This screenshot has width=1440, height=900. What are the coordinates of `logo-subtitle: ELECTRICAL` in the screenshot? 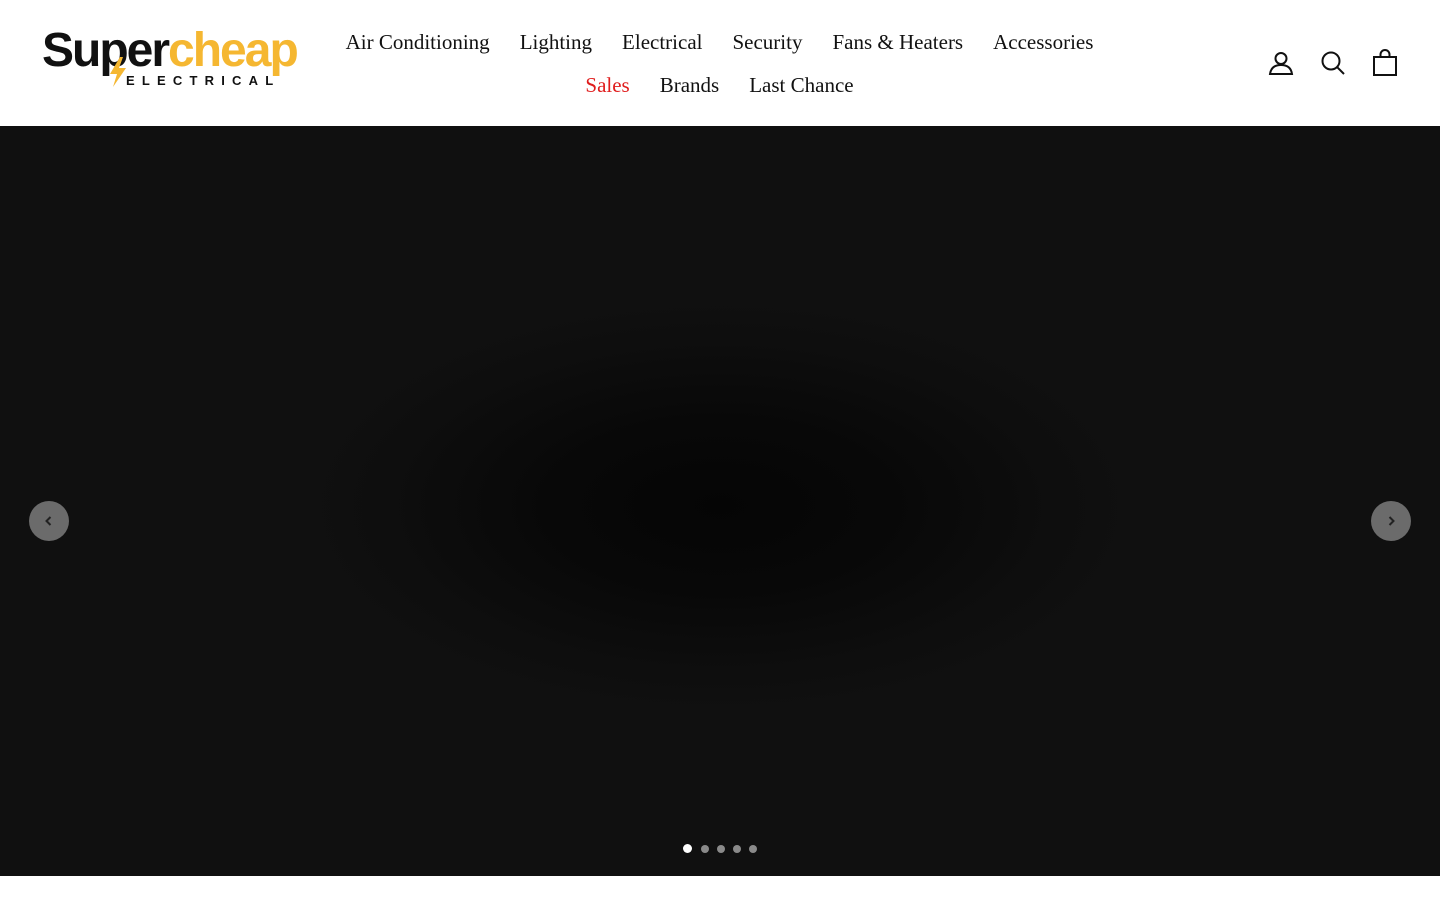 It's located at (203, 80).